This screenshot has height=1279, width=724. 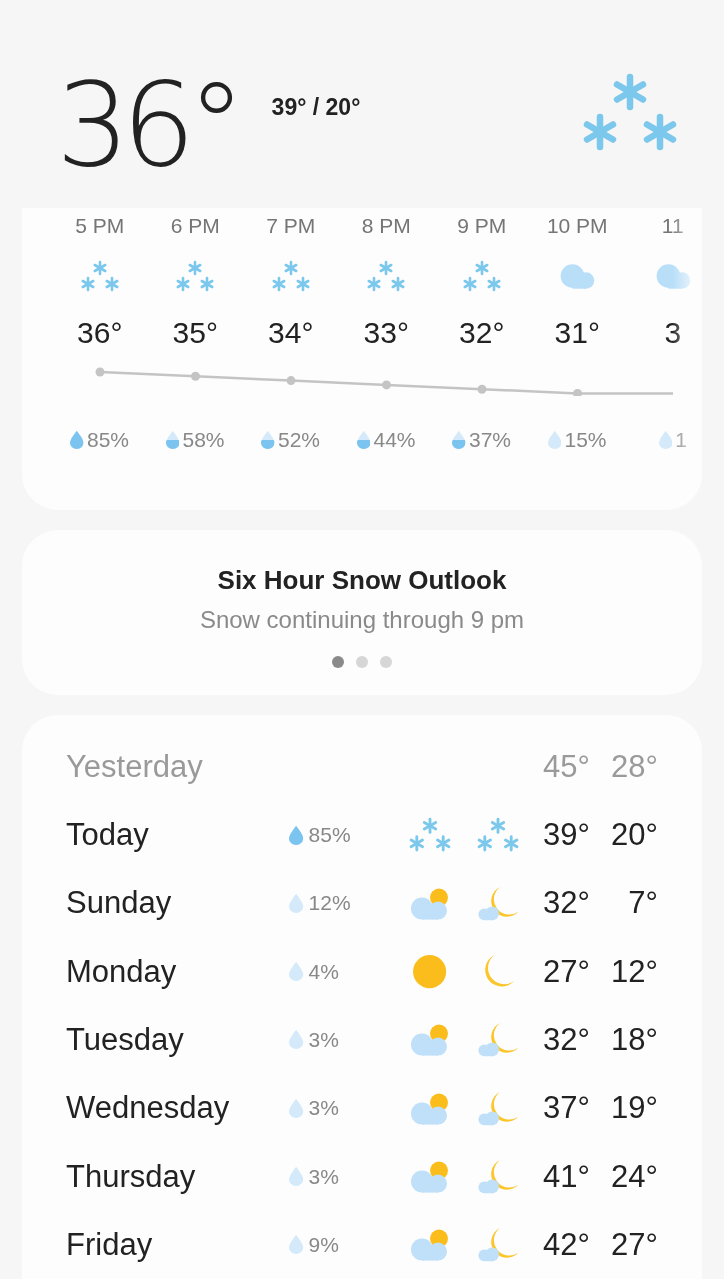 What do you see at coordinates (634, 971) in the screenshot?
I see `low-temperature: 12°` at bounding box center [634, 971].